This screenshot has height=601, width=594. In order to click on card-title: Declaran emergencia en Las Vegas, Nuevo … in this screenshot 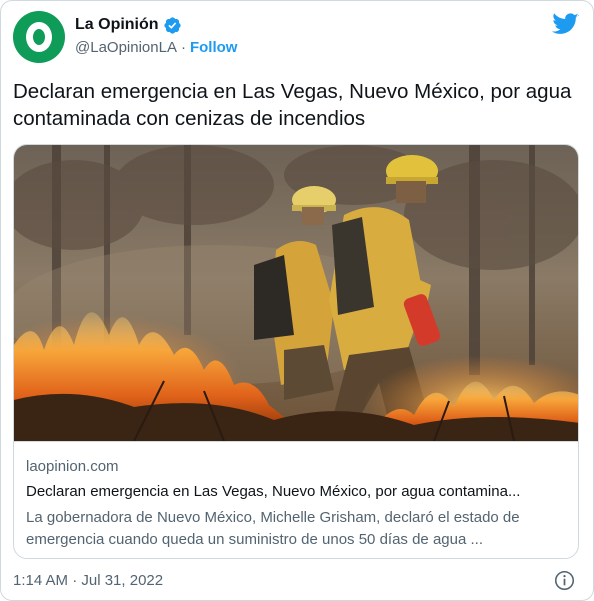, I will do `click(296, 491)`.